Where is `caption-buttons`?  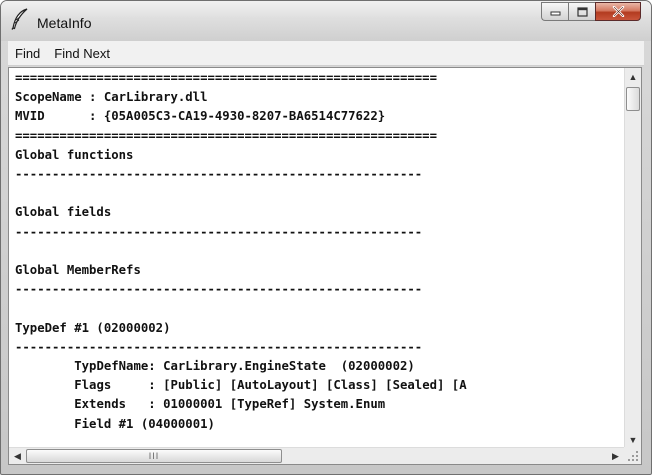
caption-buttons is located at coordinates (591, 12).